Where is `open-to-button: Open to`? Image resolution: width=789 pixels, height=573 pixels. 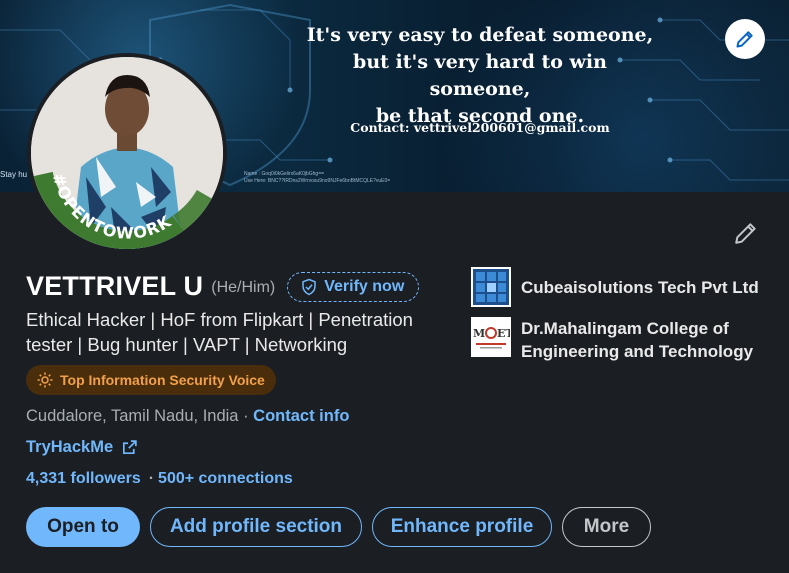 open-to-button: Open to is located at coordinates (83, 527).